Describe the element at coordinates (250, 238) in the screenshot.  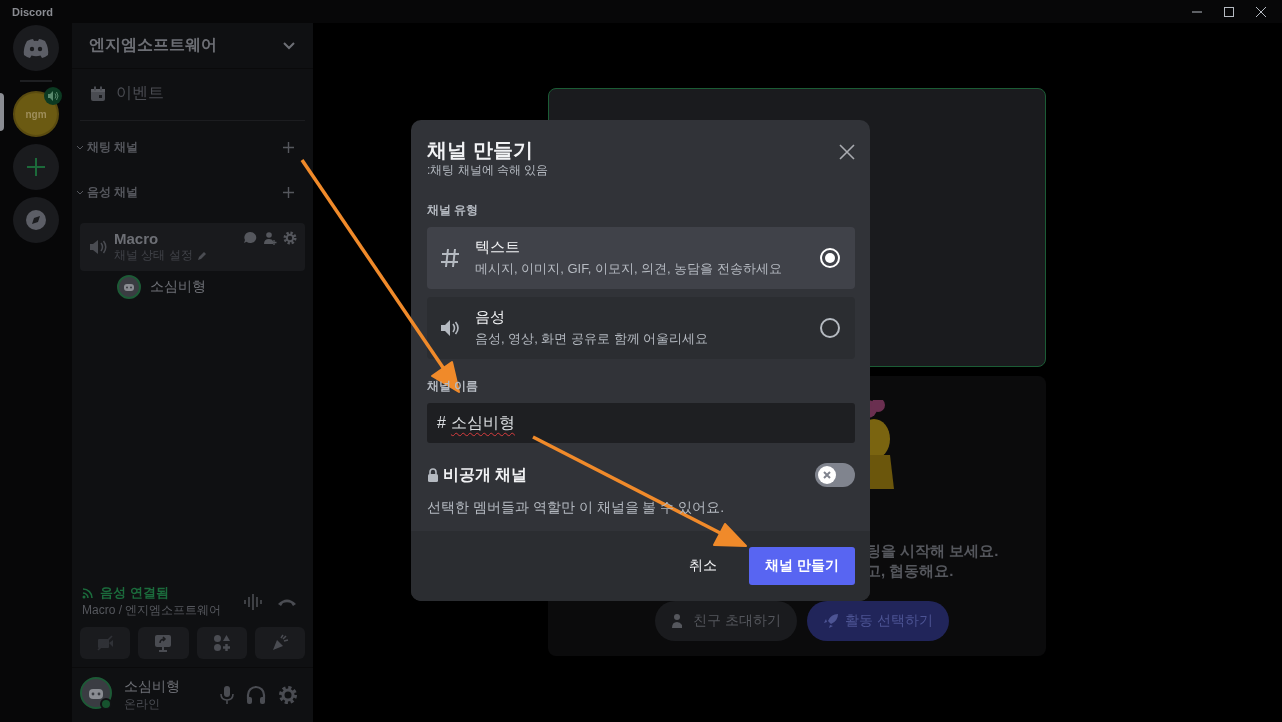
I see `chat-bubble-icon` at that location.